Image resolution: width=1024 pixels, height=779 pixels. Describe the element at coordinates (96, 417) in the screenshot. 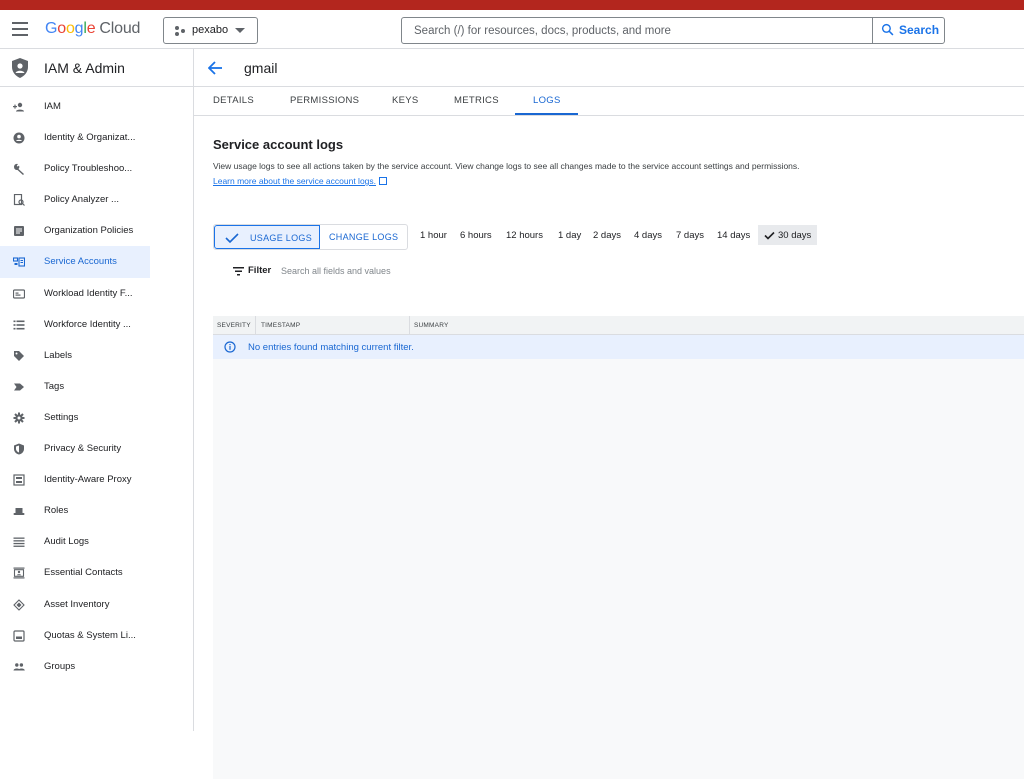

I see `sidebar-item-settings: Settings` at that location.